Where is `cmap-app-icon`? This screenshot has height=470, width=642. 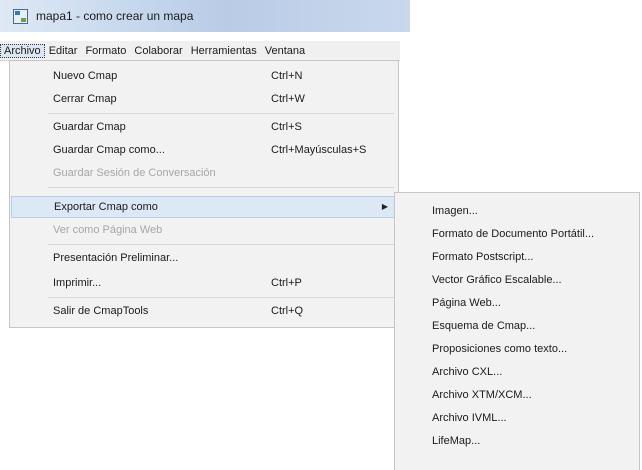 cmap-app-icon is located at coordinates (20, 16).